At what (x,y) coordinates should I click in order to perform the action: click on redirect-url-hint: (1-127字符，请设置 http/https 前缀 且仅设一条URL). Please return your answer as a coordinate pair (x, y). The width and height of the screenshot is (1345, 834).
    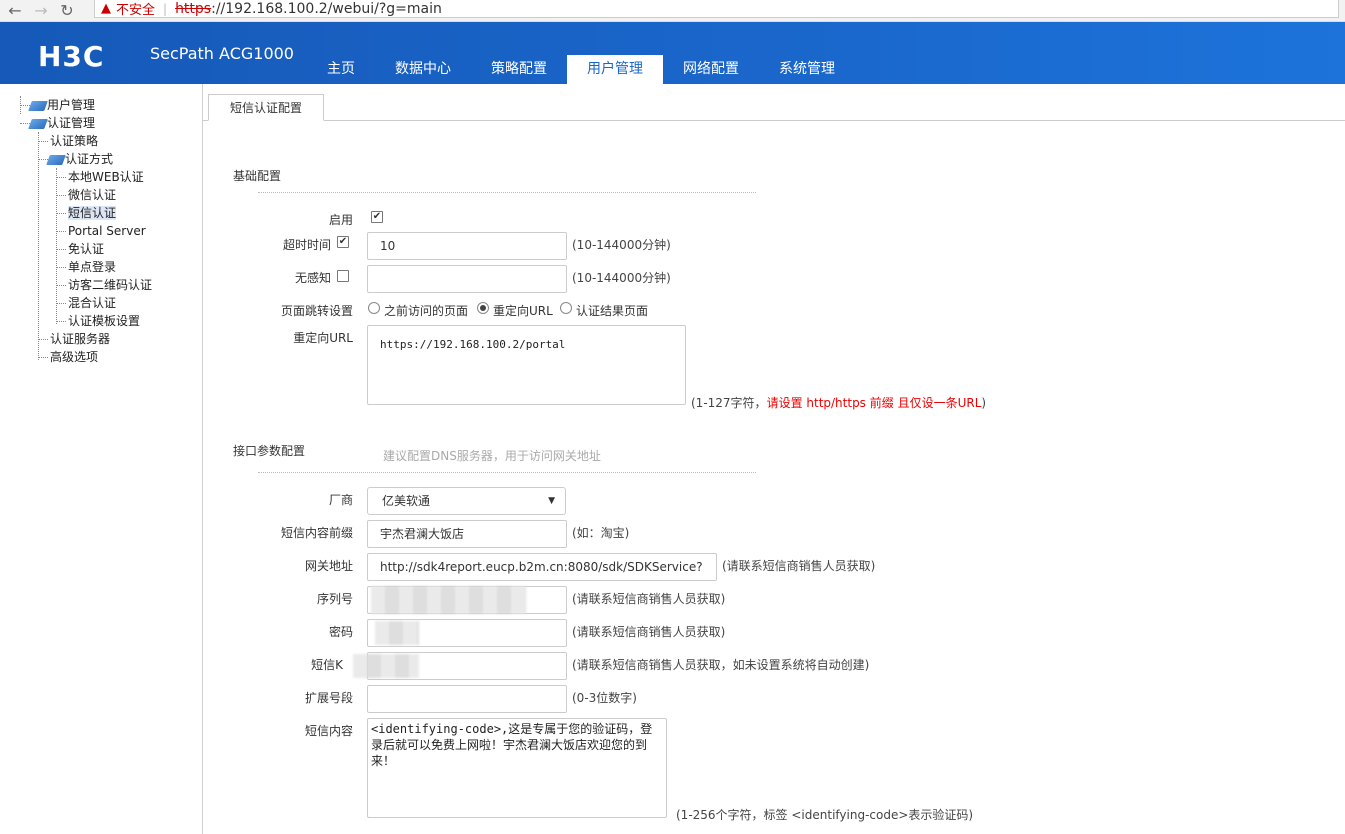
    Looking at the image, I should click on (839, 403).